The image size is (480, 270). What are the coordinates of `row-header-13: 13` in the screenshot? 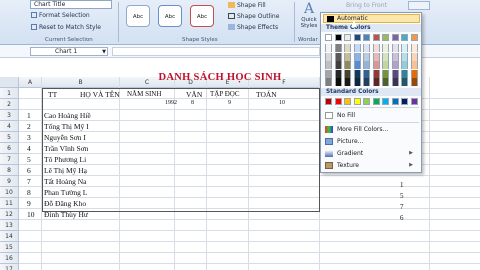 It's located at (9, 225).